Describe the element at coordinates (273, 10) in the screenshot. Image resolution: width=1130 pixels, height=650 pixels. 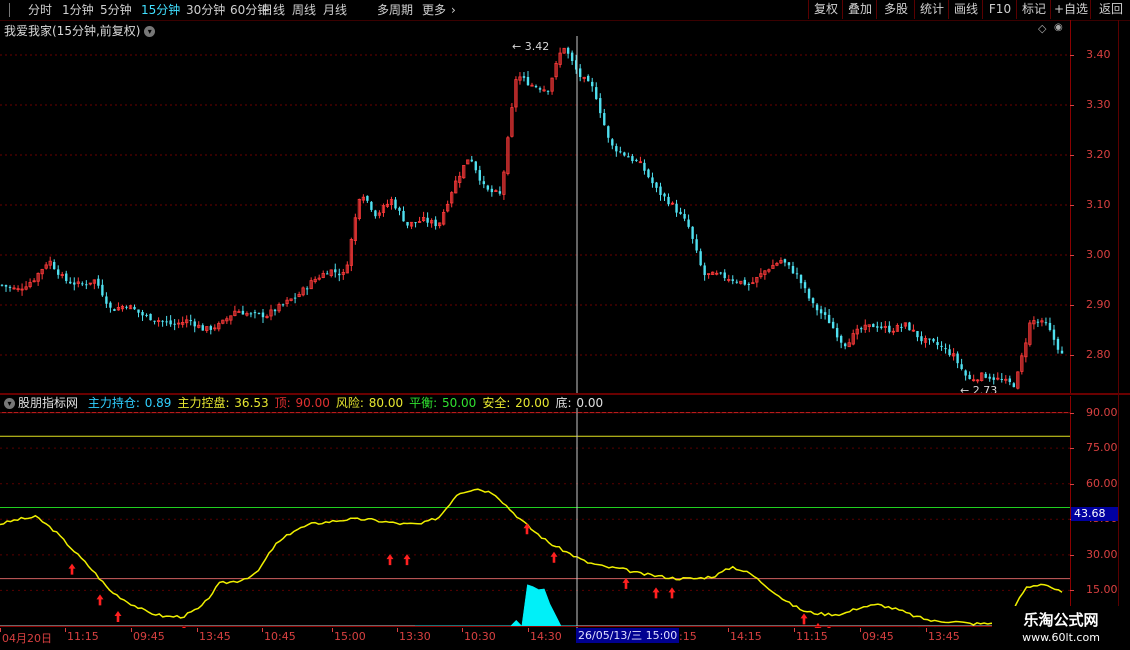
I see `tab-6: 日线` at that location.